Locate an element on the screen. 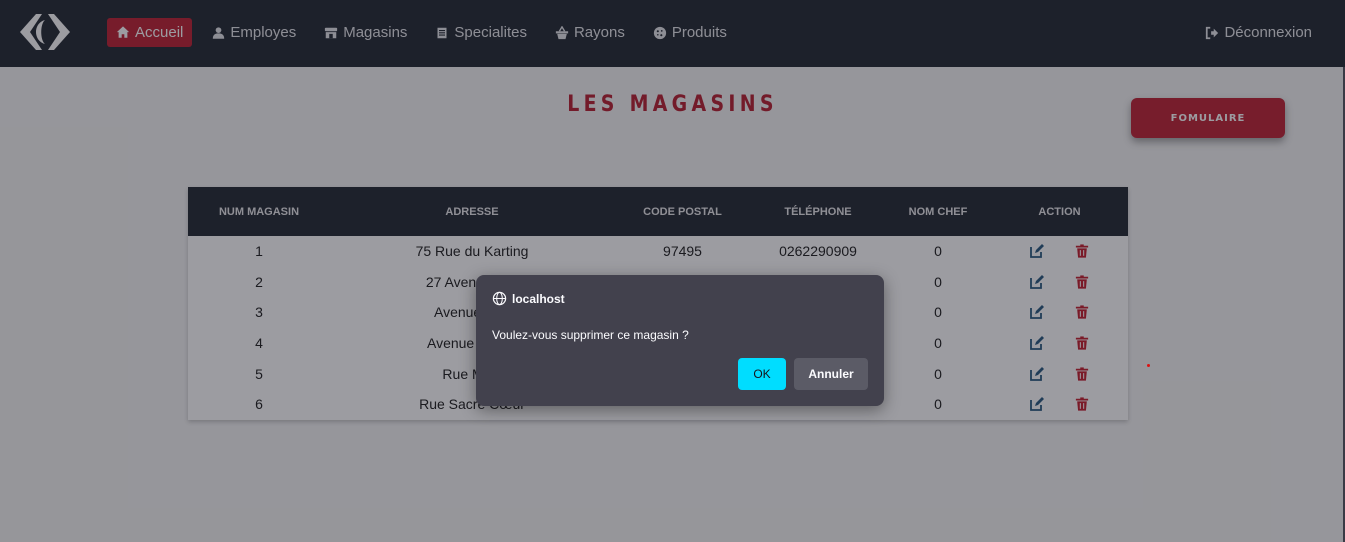 This screenshot has width=1345, height=542. cancel-button: Annuler is located at coordinates (831, 374).